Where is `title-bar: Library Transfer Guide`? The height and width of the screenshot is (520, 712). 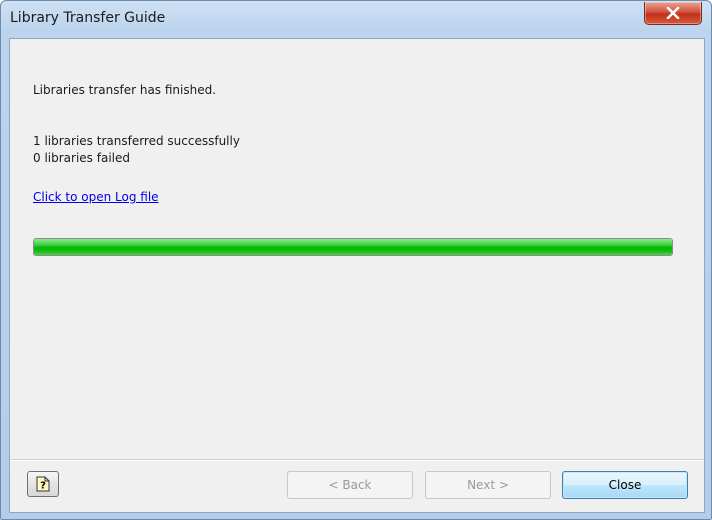 title-bar: Library Transfer Guide is located at coordinates (356, 19).